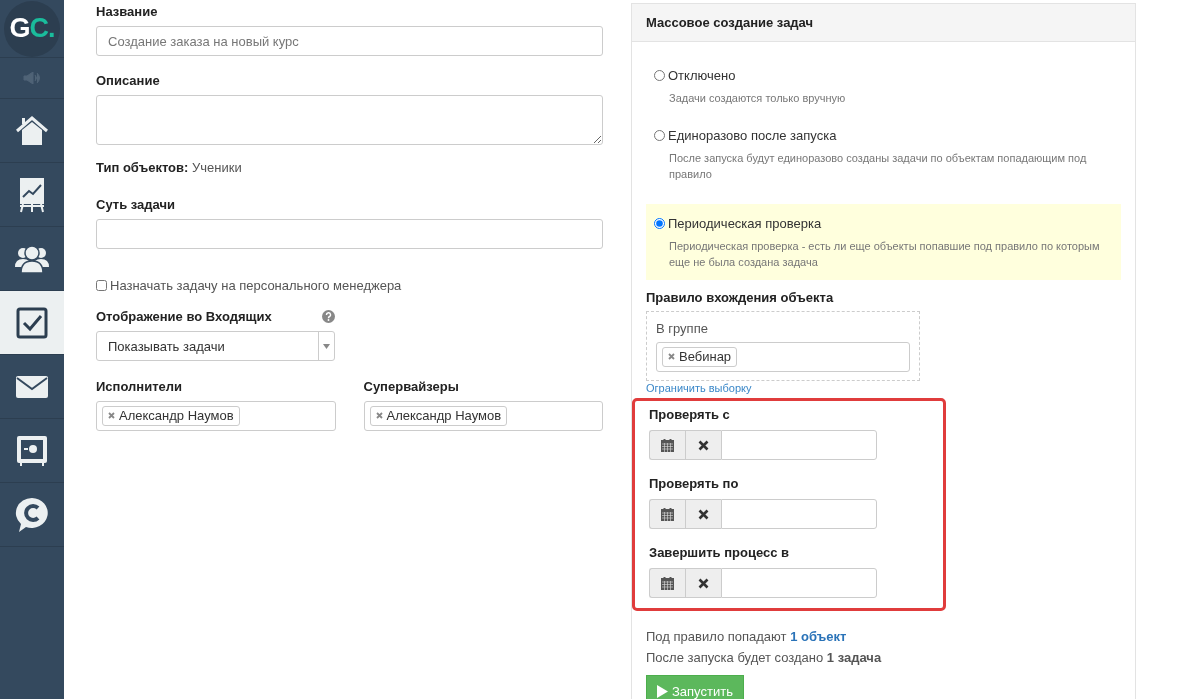  What do you see at coordinates (764, 657) in the screenshot?
I see `result-text: После запуска будет создано 1 задача` at bounding box center [764, 657].